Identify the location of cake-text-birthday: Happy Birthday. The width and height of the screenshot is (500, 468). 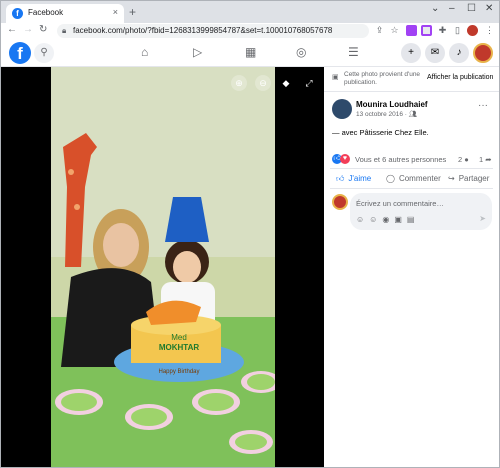
(178, 372).